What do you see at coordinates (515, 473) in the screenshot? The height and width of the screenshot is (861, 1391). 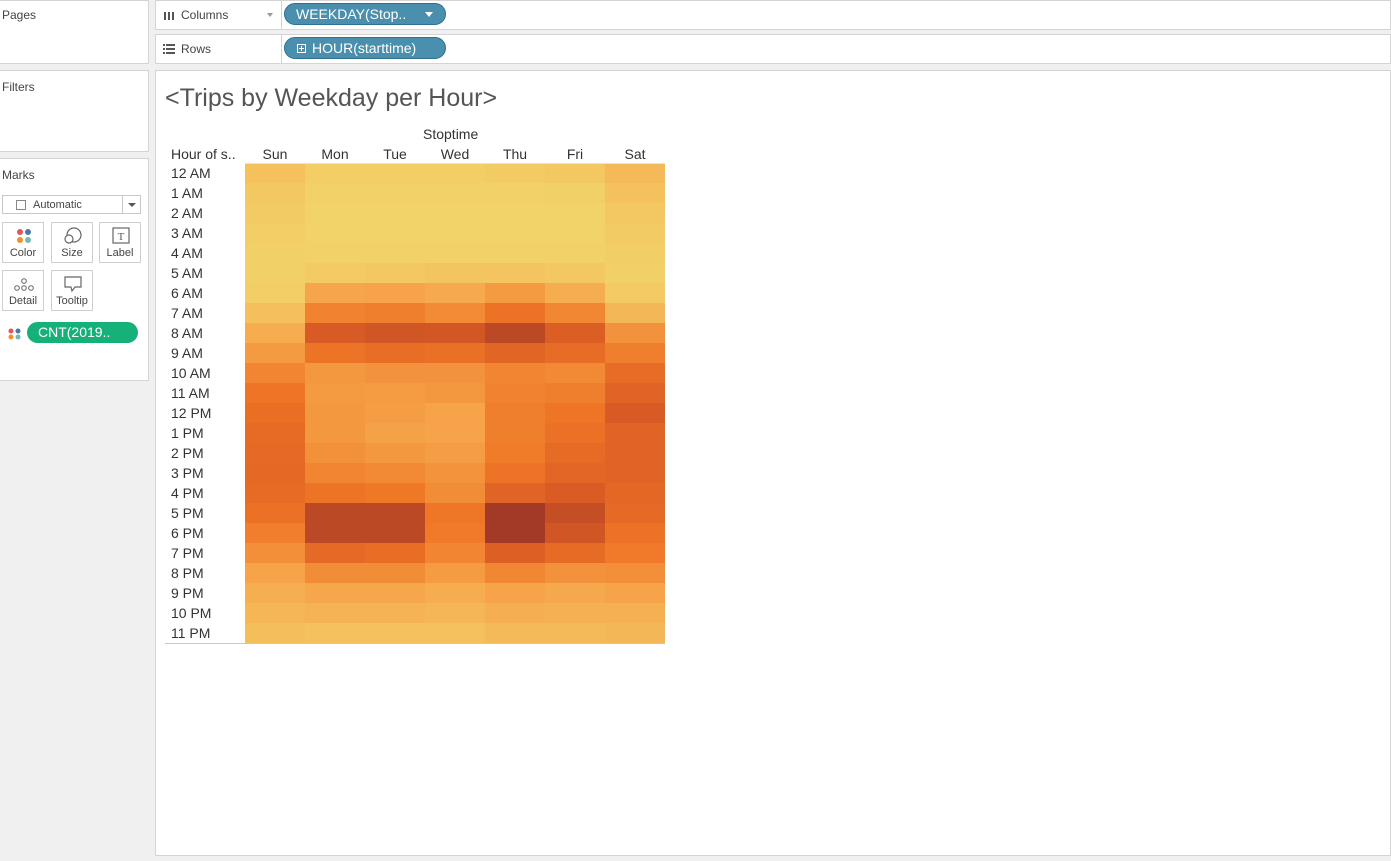 I see `heat-cell-thu-3-pm` at bounding box center [515, 473].